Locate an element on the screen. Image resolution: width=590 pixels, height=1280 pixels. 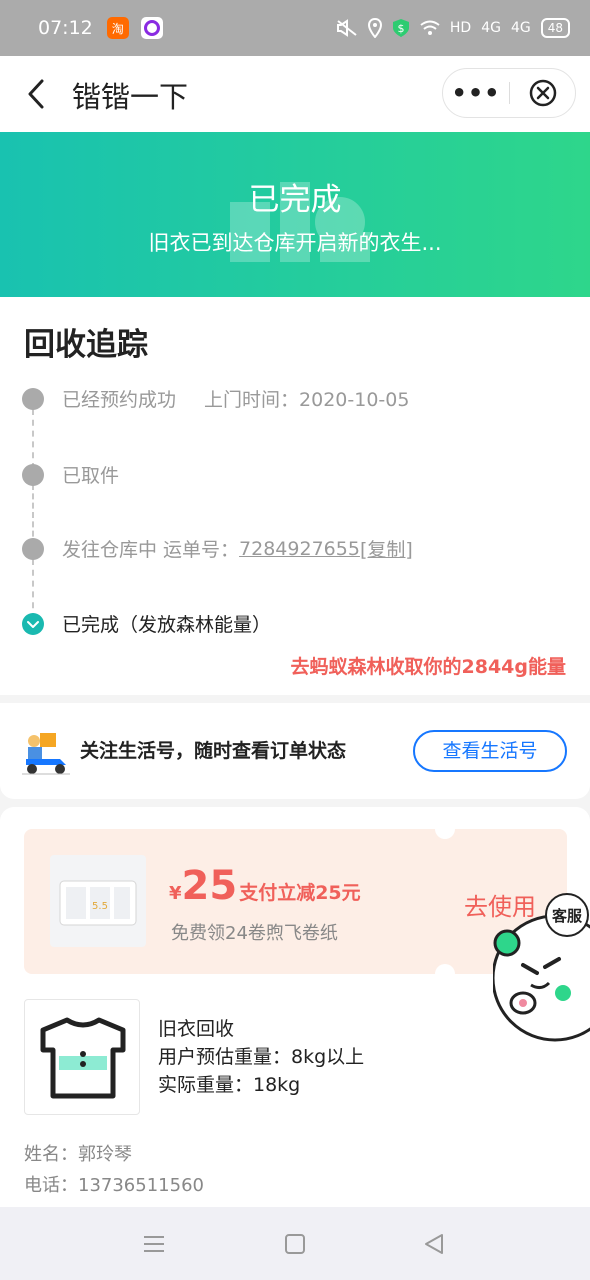
mute-icon is located at coordinates (346, 28).